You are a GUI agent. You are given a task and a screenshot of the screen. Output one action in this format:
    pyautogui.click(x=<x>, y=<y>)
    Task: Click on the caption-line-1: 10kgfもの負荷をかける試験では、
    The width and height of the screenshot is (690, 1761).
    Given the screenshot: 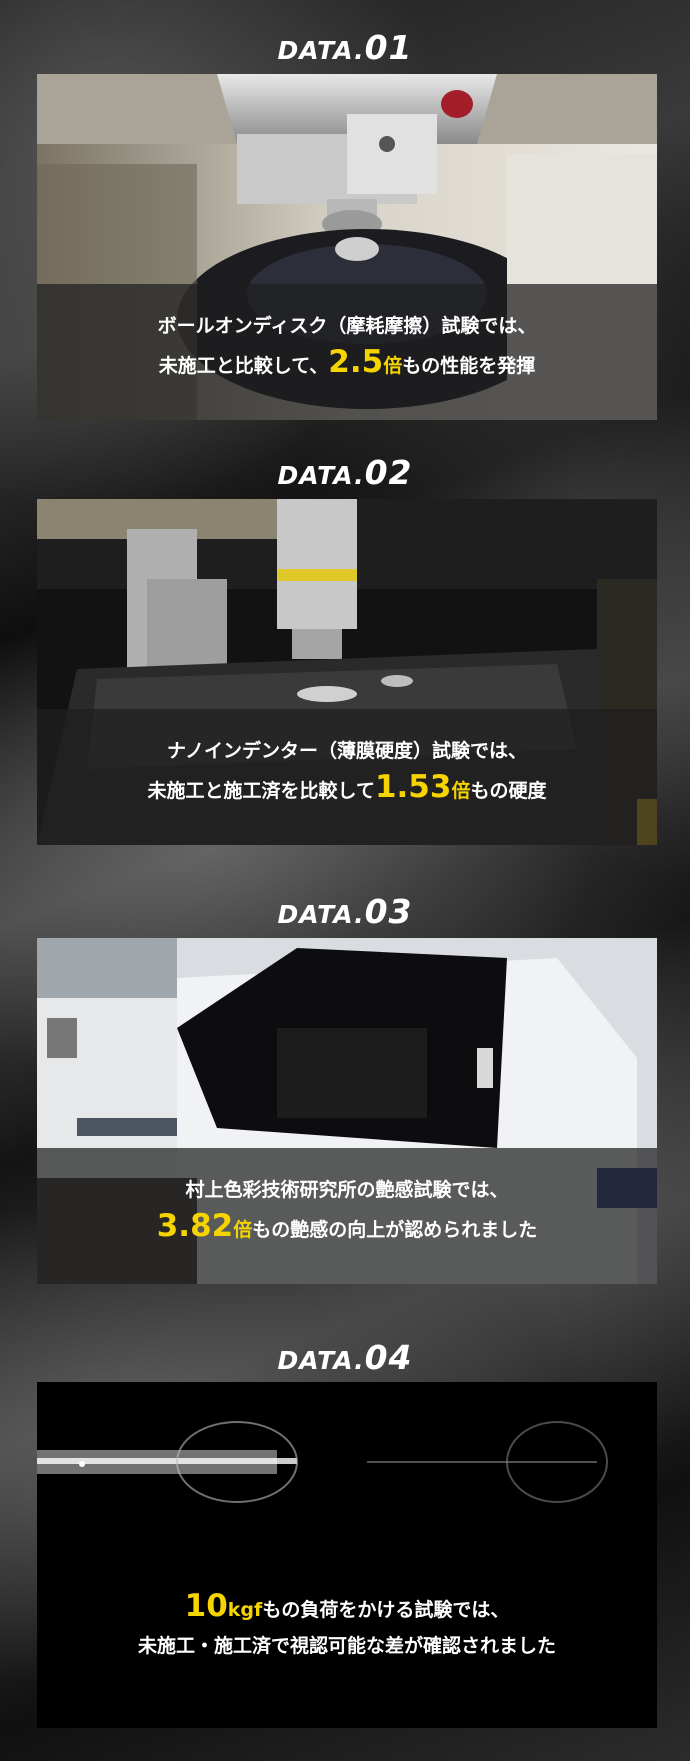 What is the action you would take?
    pyautogui.click(x=347, y=1608)
    